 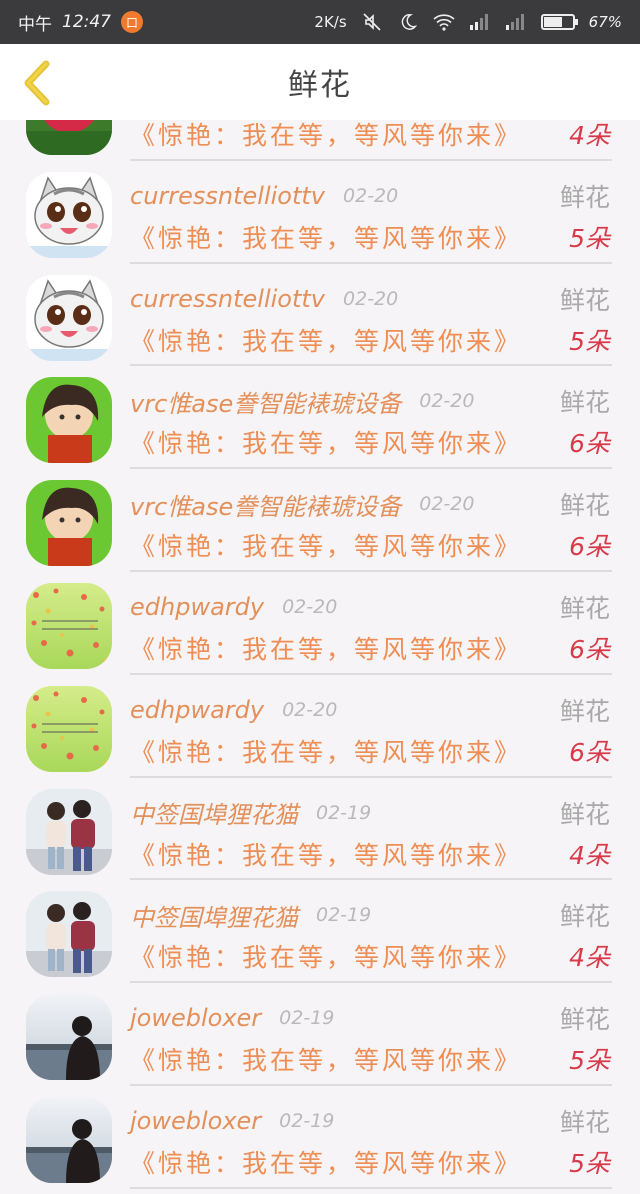 What do you see at coordinates (408, 22) in the screenshot?
I see `moon-icon` at bounding box center [408, 22].